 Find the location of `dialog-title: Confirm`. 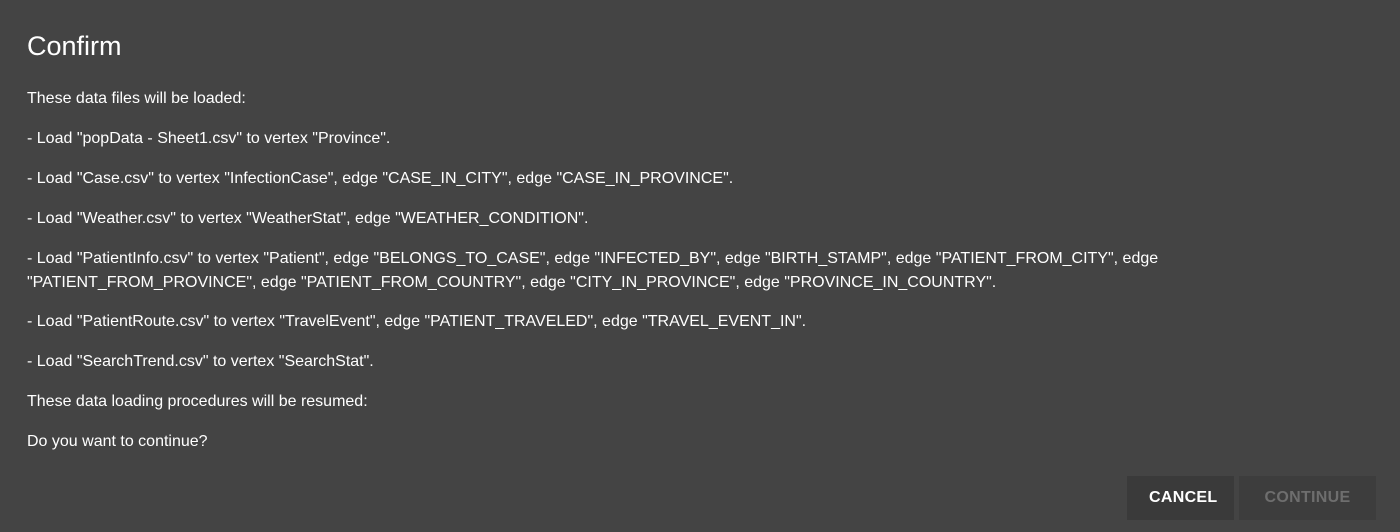

dialog-title: Confirm is located at coordinates (74, 46).